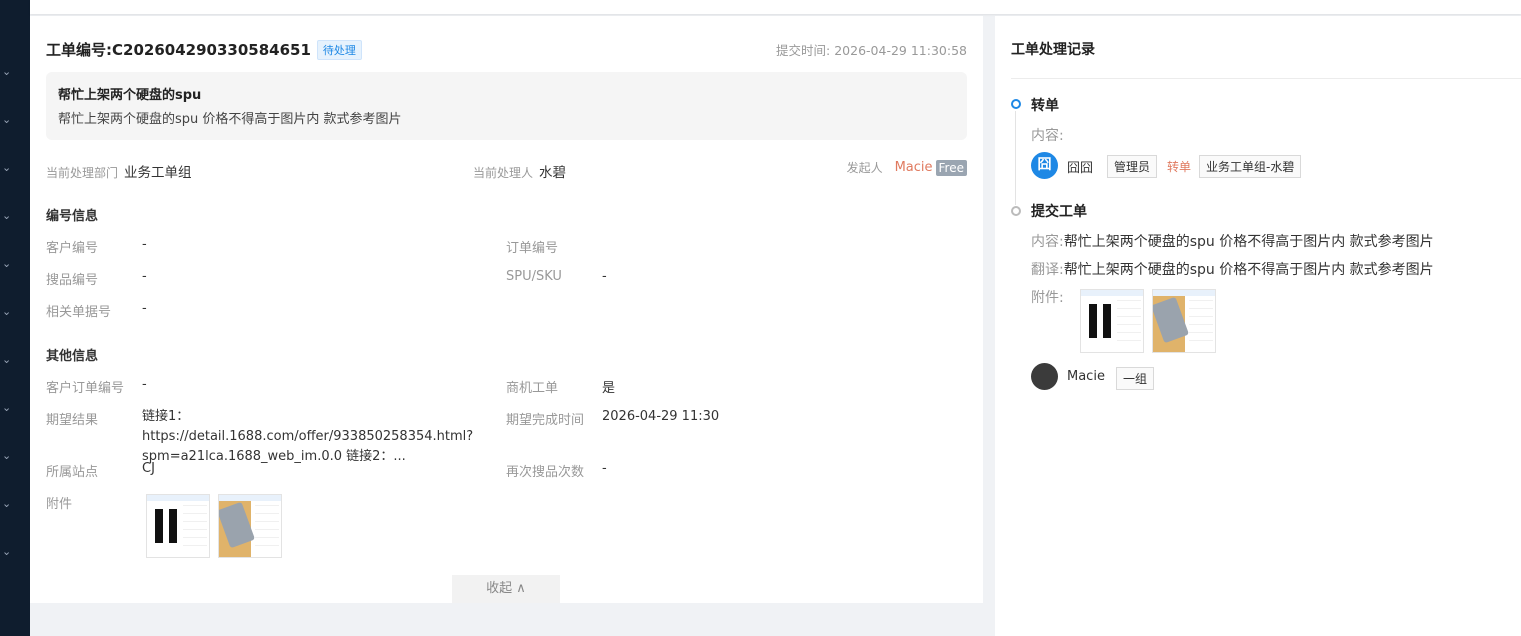 Image resolution: width=1521 pixels, height=636 pixels. Describe the element at coordinates (72, 280) in the screenshot. I see `search-no-label: 搜品编号` at that location.